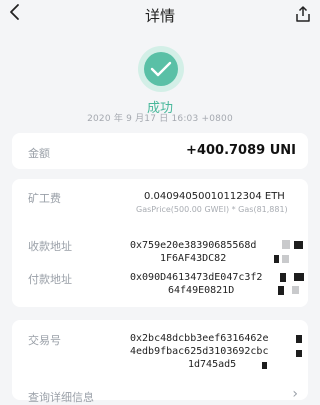 Image resolution: width=320 pixels, height=405 pixels. I want to click on pay-address-label: 付款地址, so click(50, 279).